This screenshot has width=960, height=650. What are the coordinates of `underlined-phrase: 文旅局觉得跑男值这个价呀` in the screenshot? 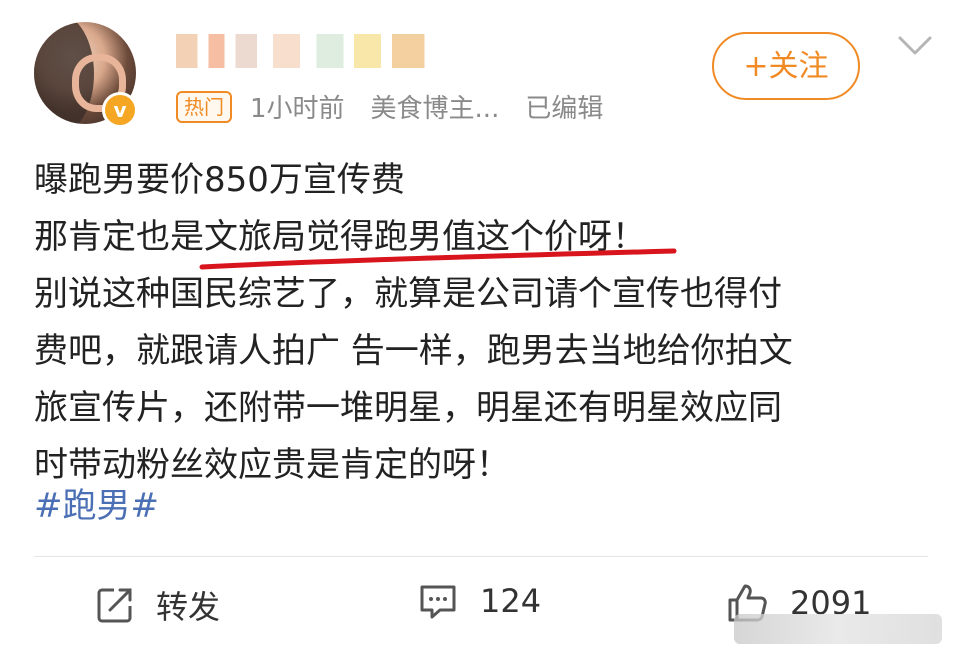 It's located at (438, 239).